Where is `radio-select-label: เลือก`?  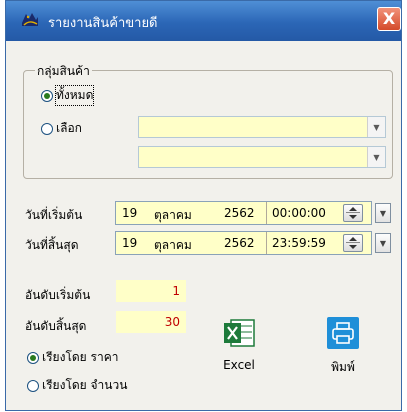 radio-select-label: เลือก is located at coordinates (69, 128).